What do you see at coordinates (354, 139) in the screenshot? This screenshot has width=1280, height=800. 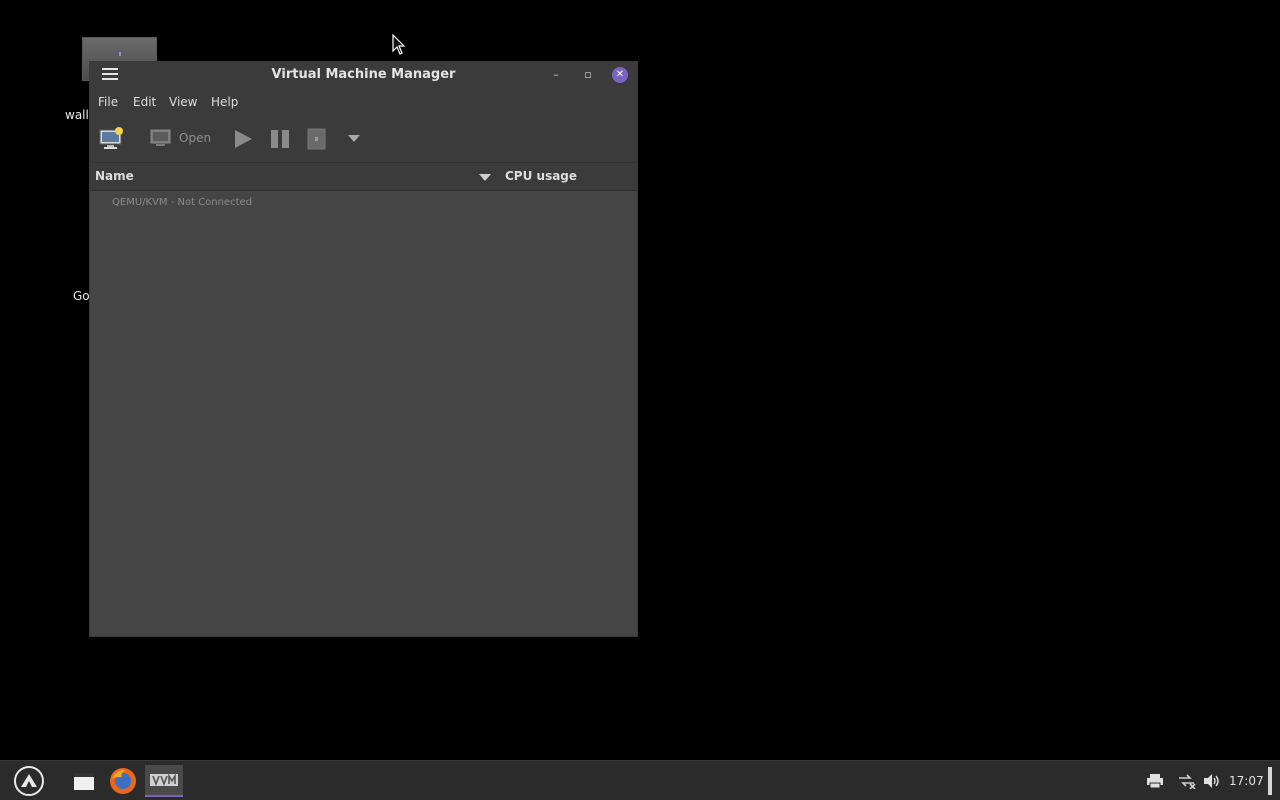 I see `shutdown-dropdown-chevron-down-icon` at bounding box center [354, 139].